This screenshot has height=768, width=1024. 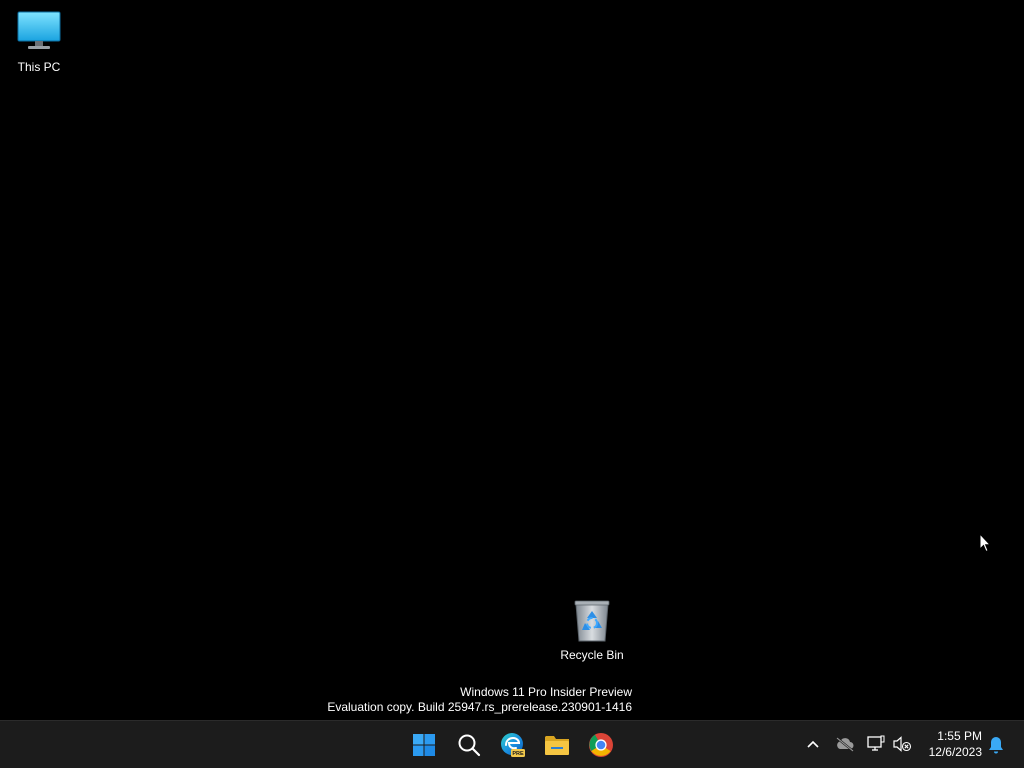 I want to click on monitor-icon, so click(x=39, y=32).